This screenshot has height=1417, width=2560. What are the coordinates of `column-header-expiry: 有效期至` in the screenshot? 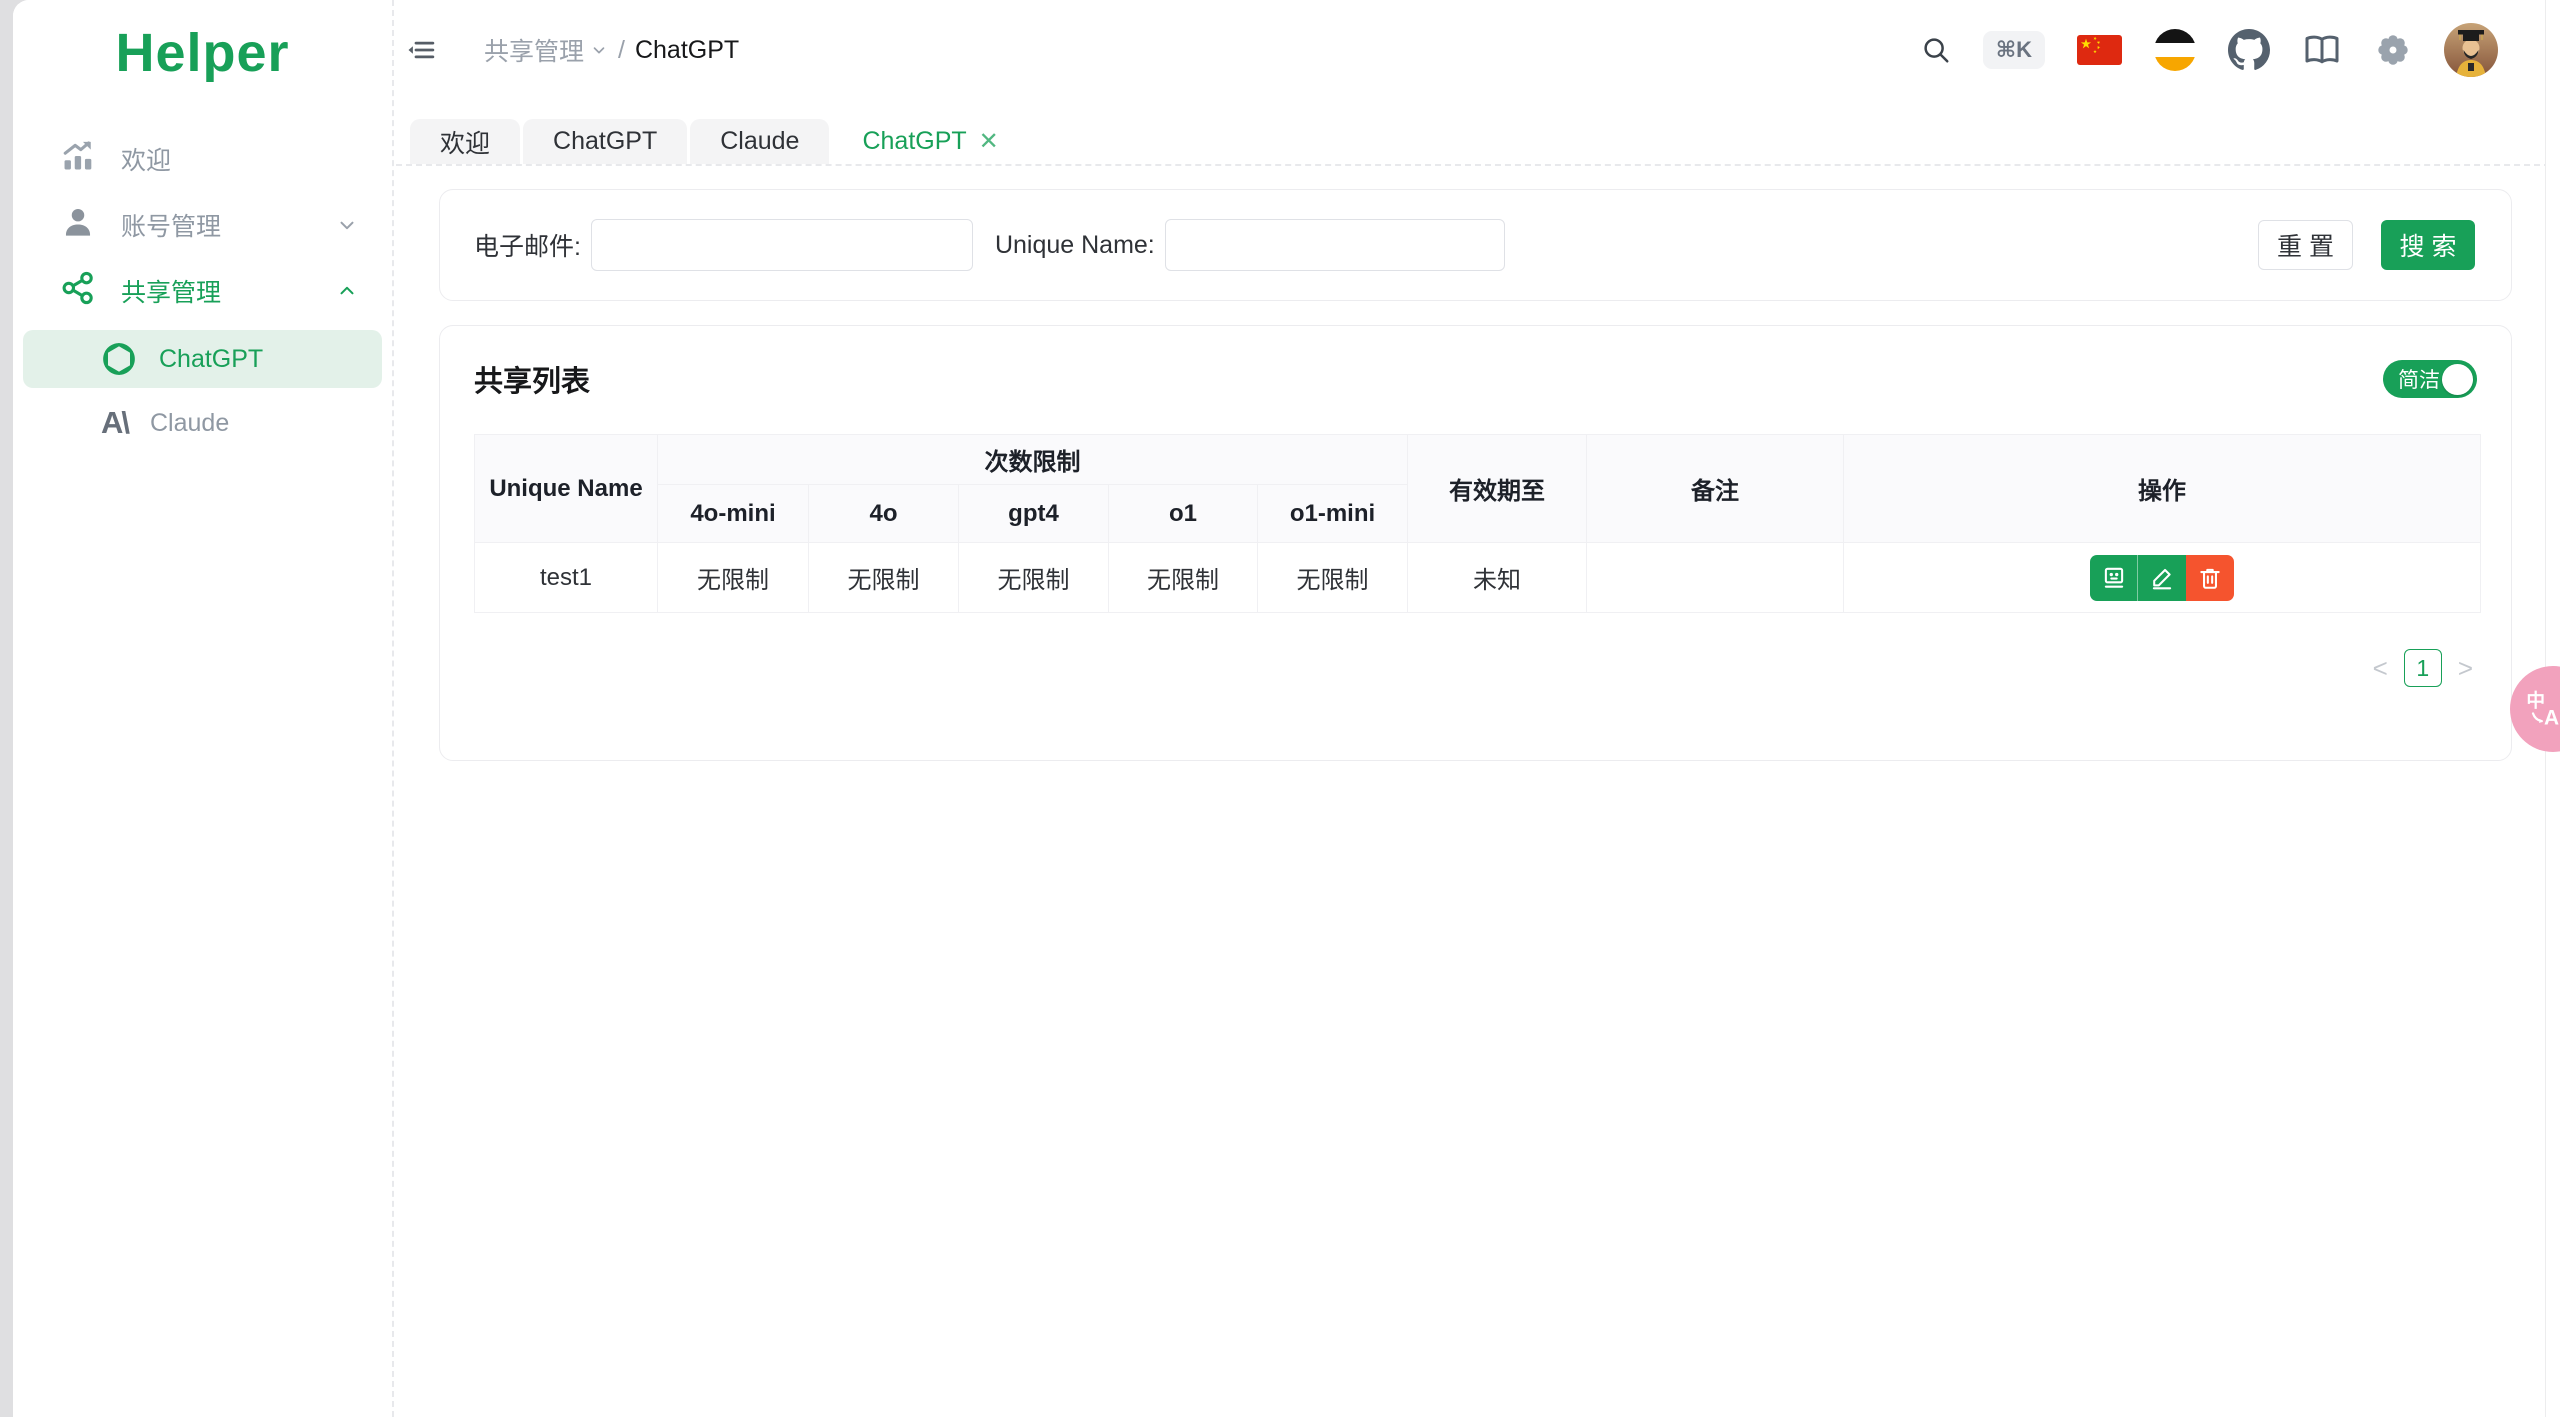 It's located at (1497, 488).